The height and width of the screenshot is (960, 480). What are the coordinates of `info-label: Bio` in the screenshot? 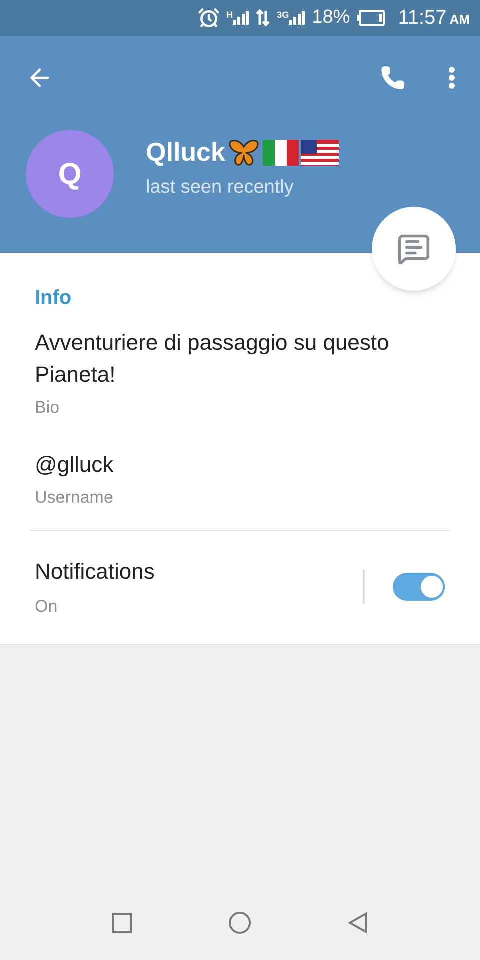 It's located at (48, 408).